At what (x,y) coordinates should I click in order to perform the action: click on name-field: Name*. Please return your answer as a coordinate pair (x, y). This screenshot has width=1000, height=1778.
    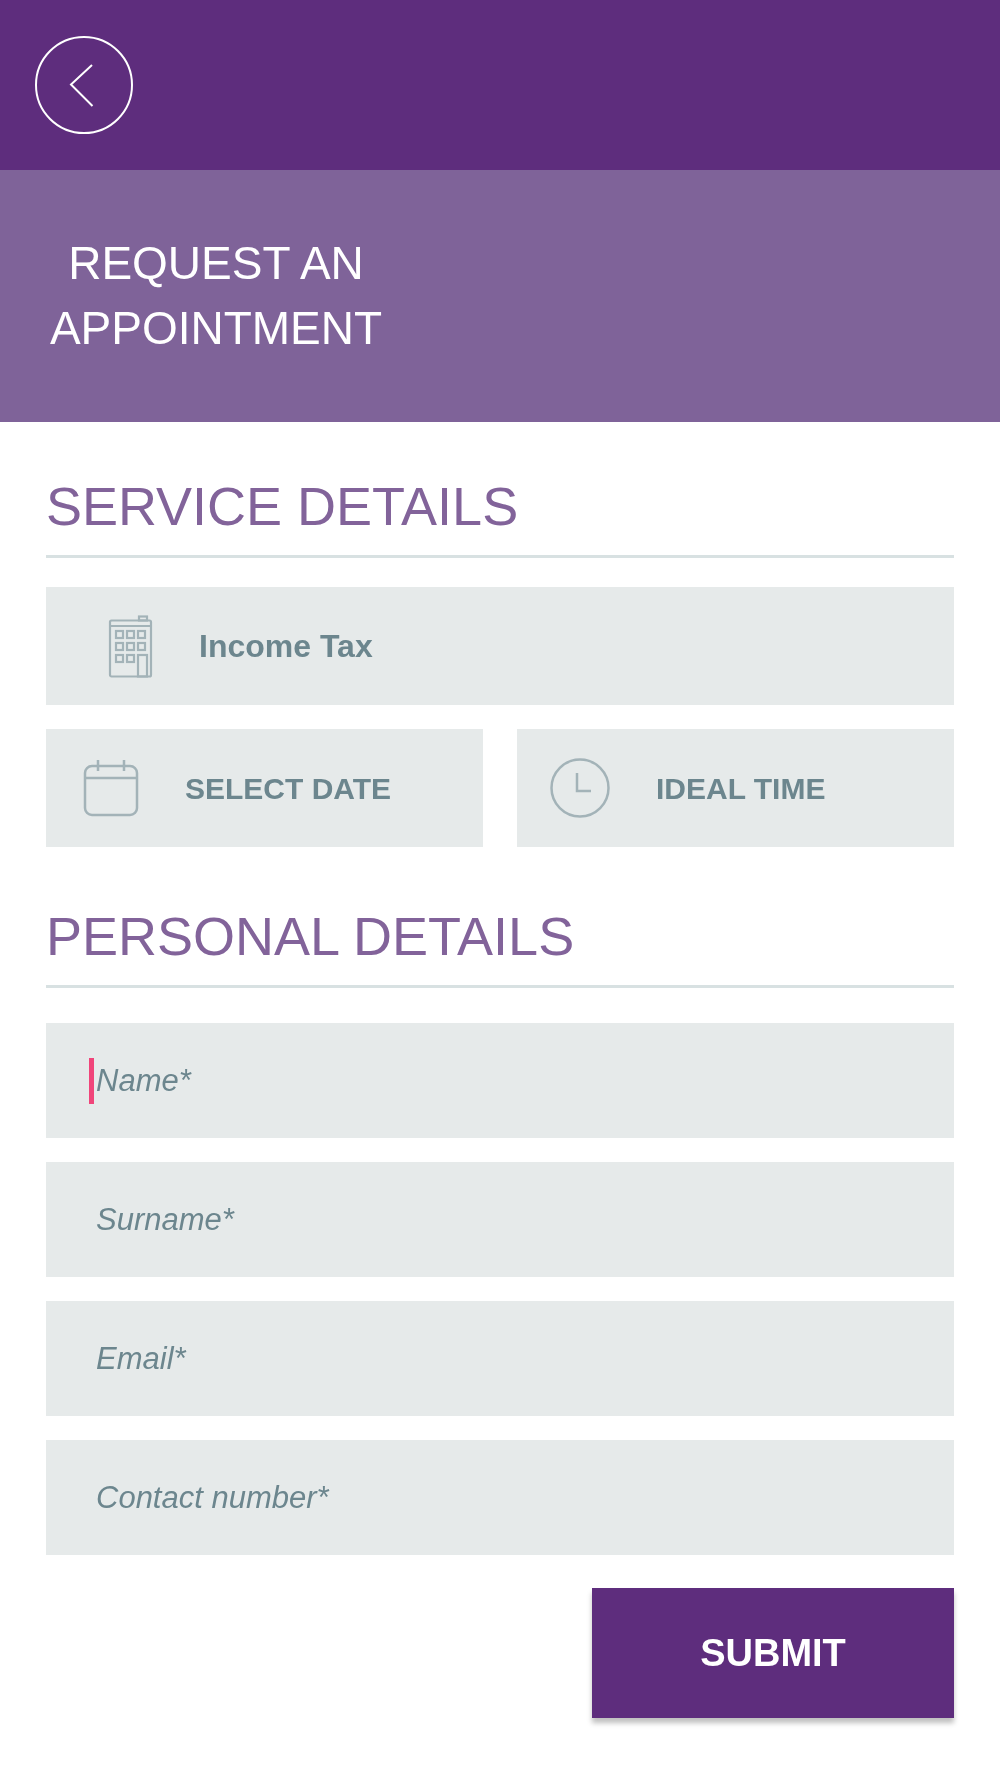
    Looking at the image, I should click on (500, 1080).